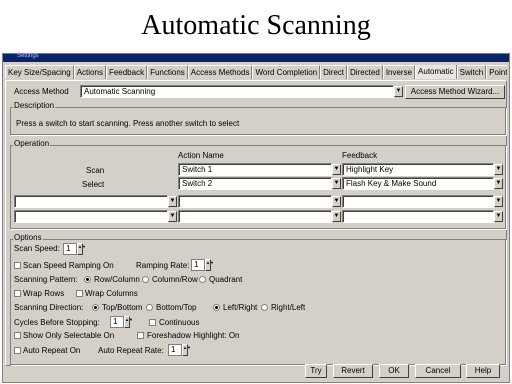 This screenshot has width=512, height=384. What do you see at coordinates (140, 335) in the screenshot?
I see `foreshadow-checkbox` at bounding box center [140, 335].